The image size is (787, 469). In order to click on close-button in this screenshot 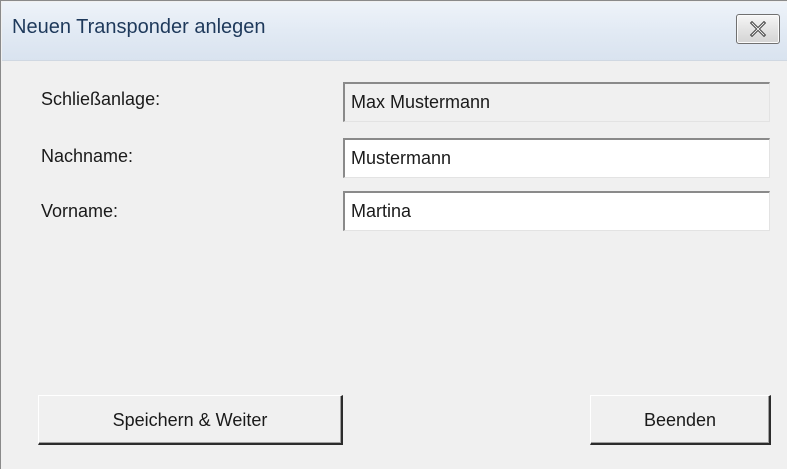, I will do `click(758, 29)`.